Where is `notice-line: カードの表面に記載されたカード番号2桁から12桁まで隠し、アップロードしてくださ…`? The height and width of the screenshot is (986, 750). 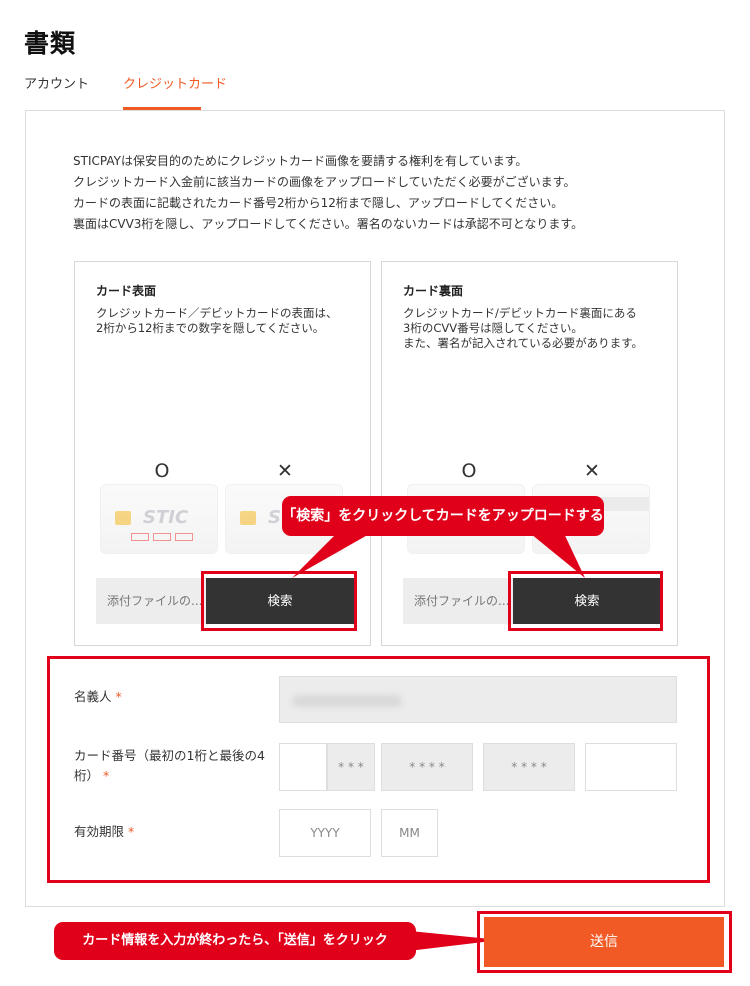 notice-line: カードの表面に記載されたカード番号2桁から12桁まで隠し、アップロードしてくださ… is located at coordinates (318, 203).